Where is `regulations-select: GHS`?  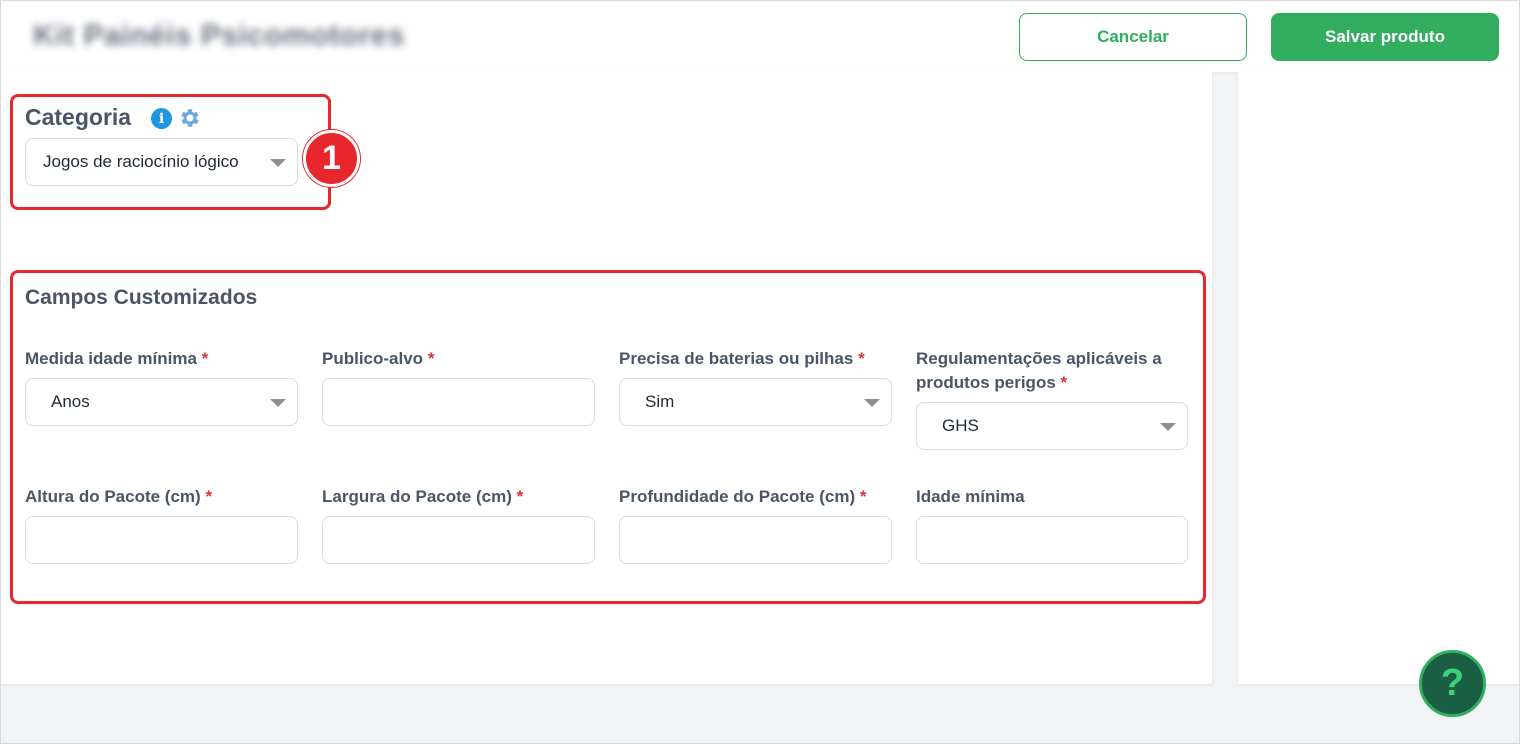
regulations-select: GHS is located at coordinates (1052, 426).